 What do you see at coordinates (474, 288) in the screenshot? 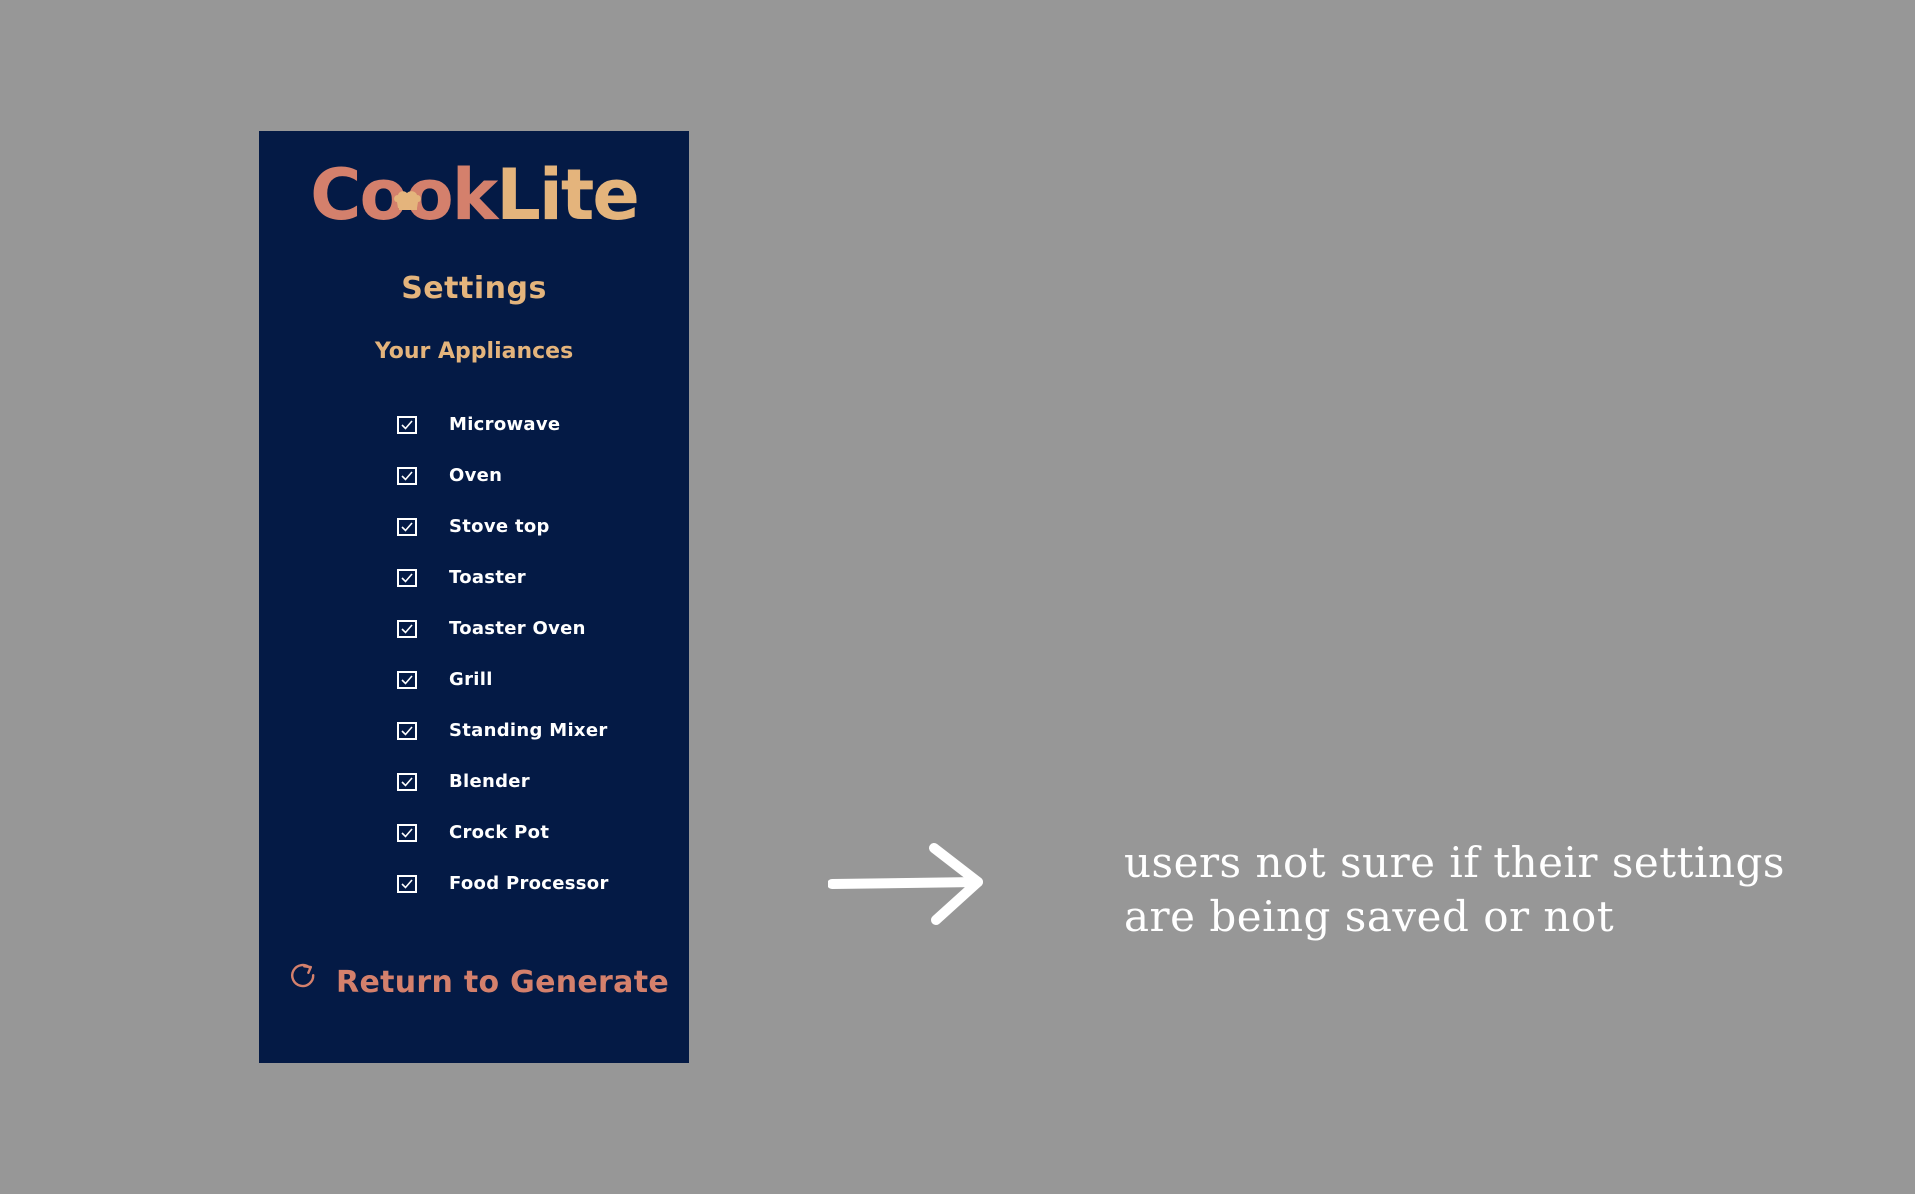
I see `settings-title: Settings` at bounding box center [474, 288].